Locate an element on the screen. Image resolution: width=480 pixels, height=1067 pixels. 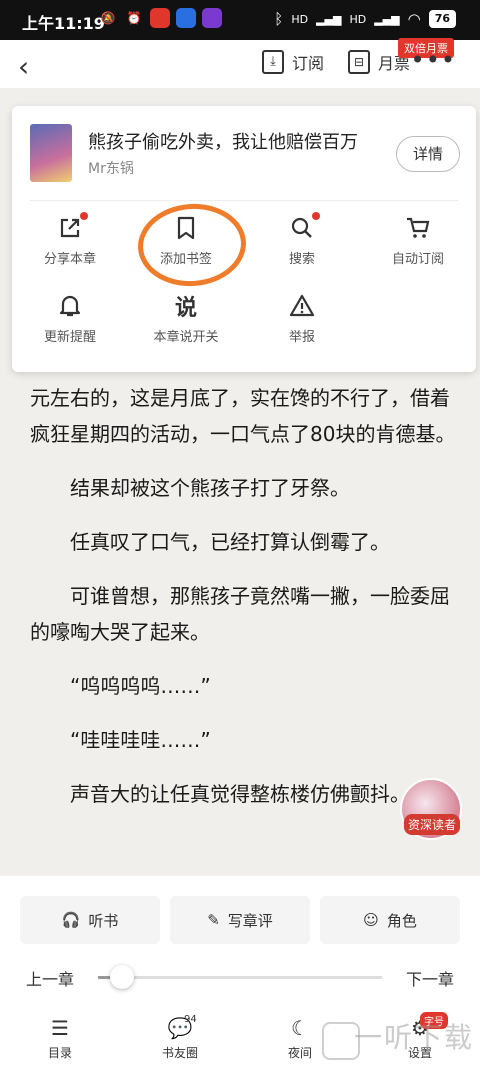
detail-button: 详情 is located at coordinates (428, 154).